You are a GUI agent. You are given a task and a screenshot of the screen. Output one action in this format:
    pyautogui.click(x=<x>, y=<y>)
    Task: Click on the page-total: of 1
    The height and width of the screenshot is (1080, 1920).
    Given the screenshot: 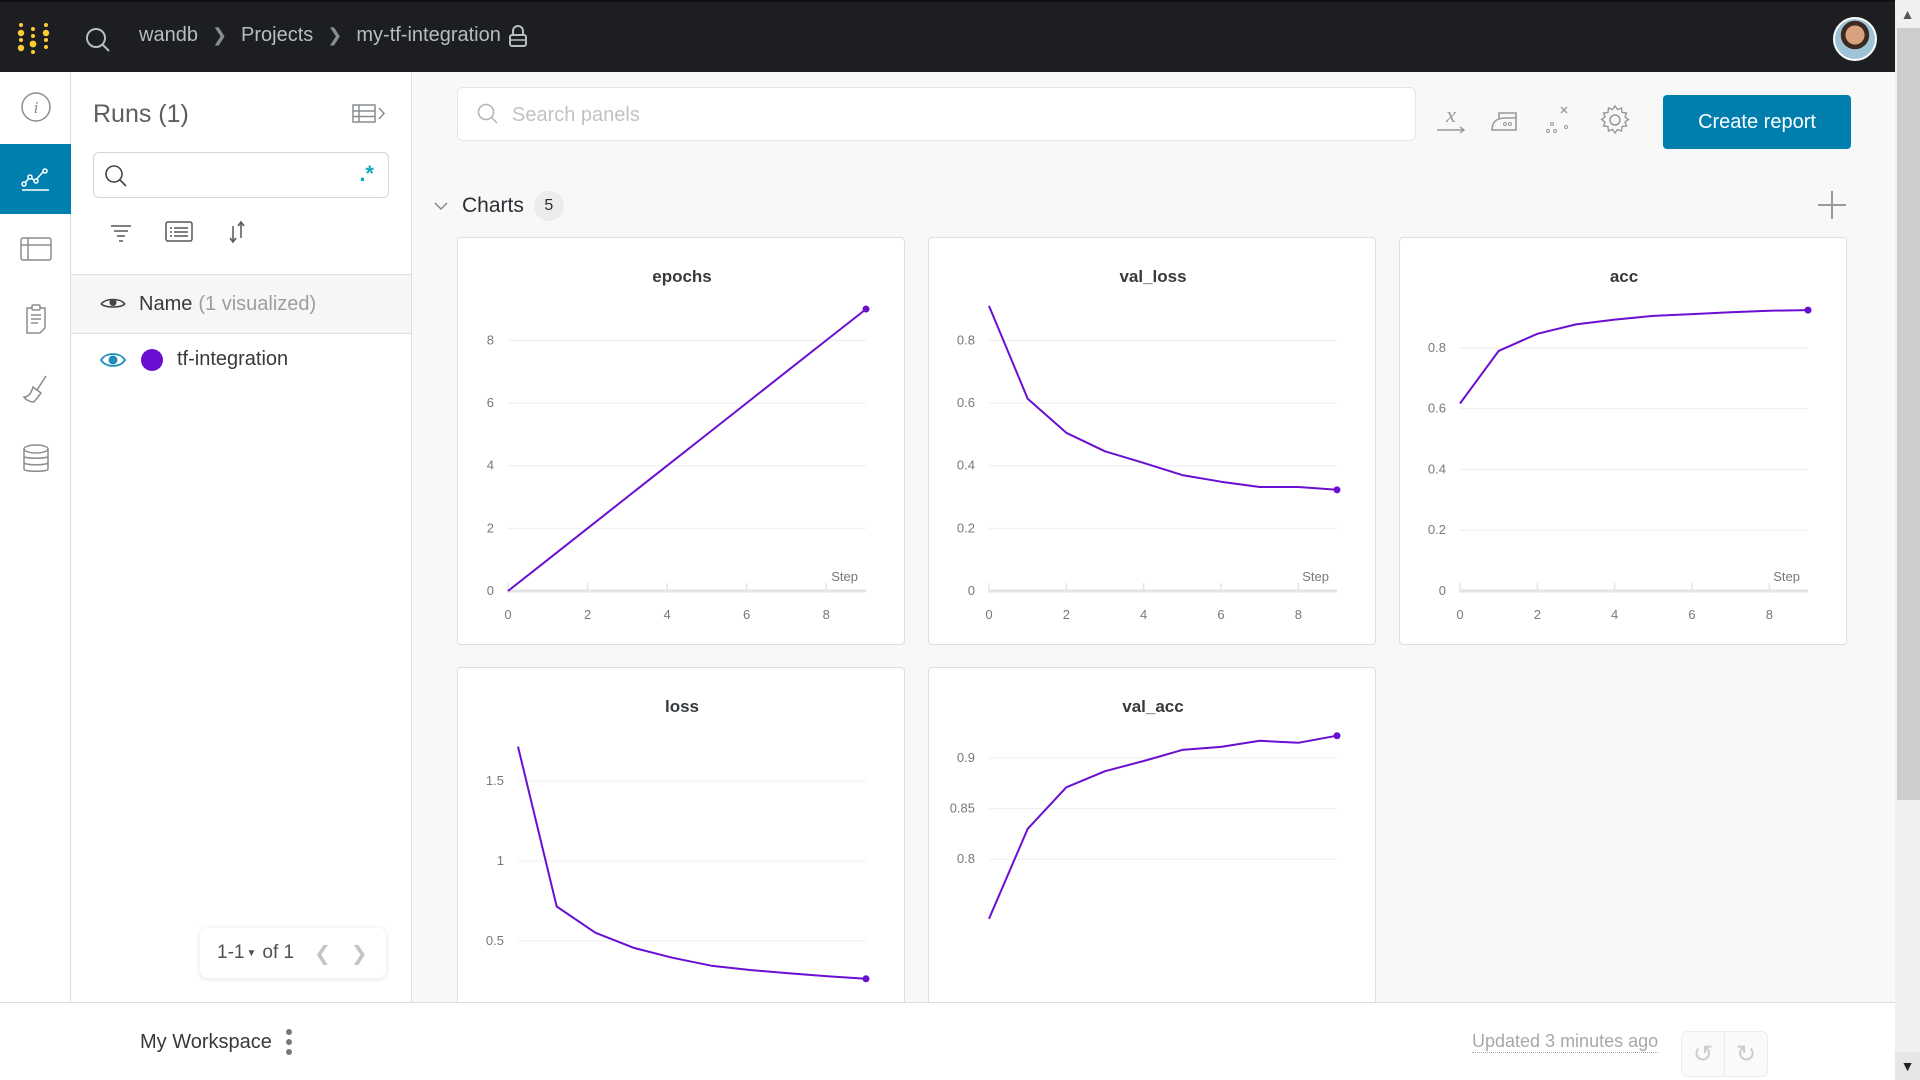 What is the action you would take?
    pyautogui.click(x=278, y=952)
    